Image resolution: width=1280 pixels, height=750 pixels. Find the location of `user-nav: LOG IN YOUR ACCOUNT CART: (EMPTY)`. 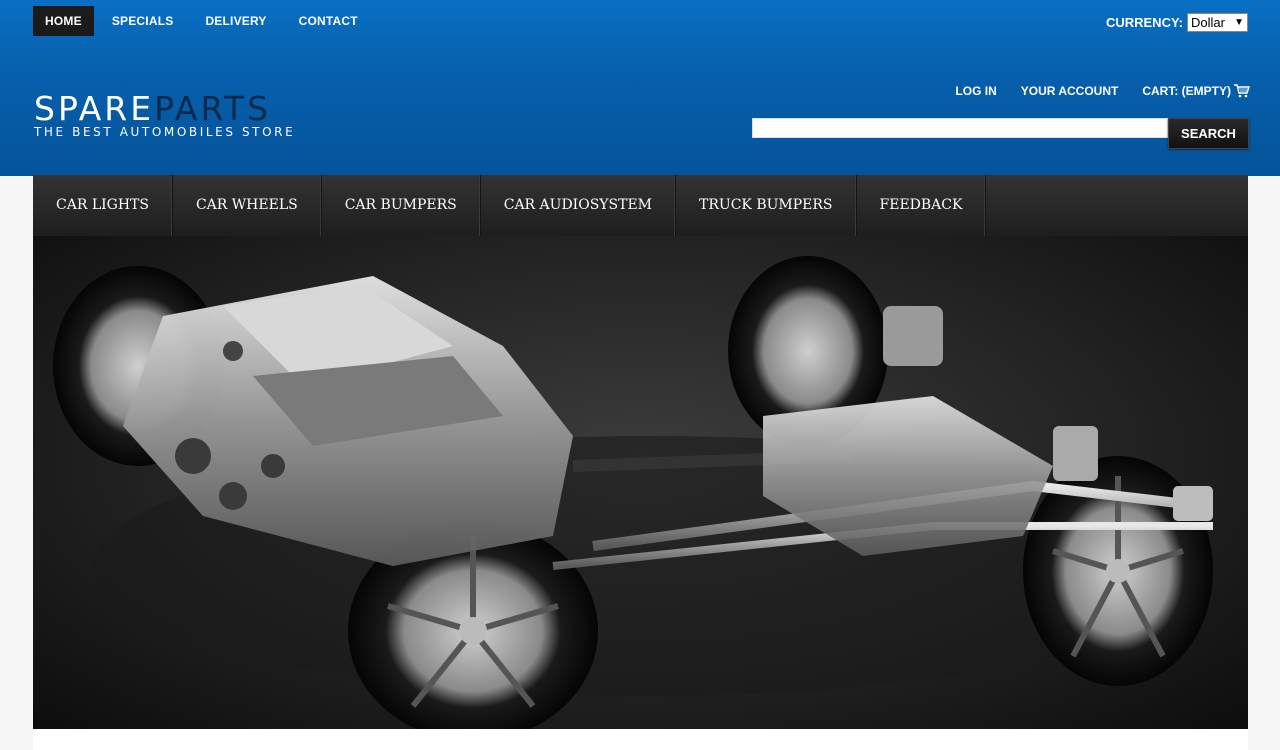

user-nav: LOG IN YOUR ACCOUNT CART: (EMPTY) is located at coordinates (1090, 91).